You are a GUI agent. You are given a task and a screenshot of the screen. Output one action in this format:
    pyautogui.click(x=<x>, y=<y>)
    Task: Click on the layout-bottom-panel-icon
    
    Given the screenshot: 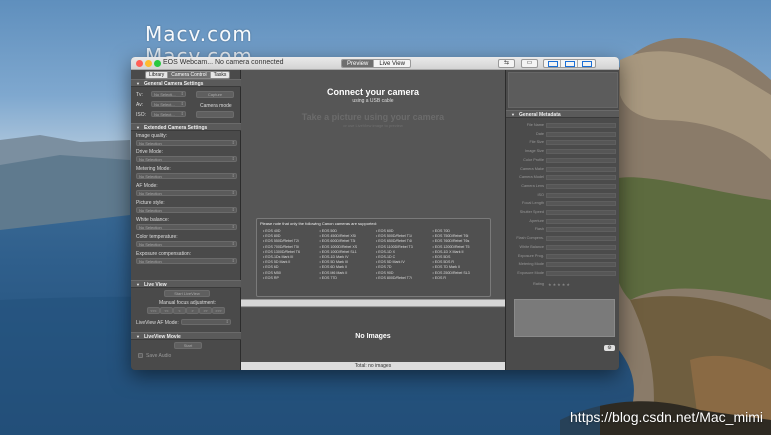 What is the action you would take?
    pyautogui.click(x=569, y=63)
    